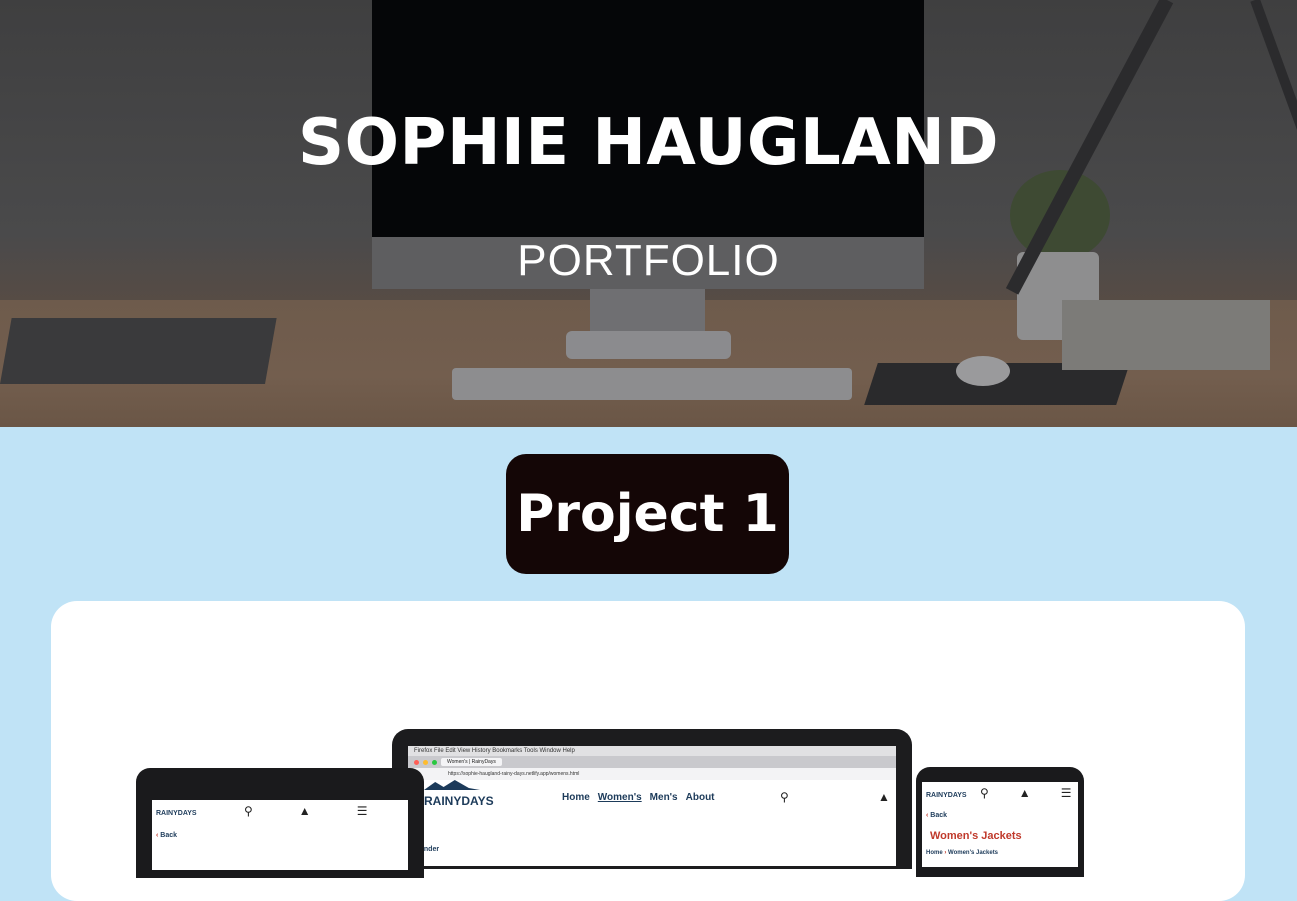  Describe the element at coordinates (176, 813) in the screenshot. I see `tablet-logo: RAINYDAYS` at that location.